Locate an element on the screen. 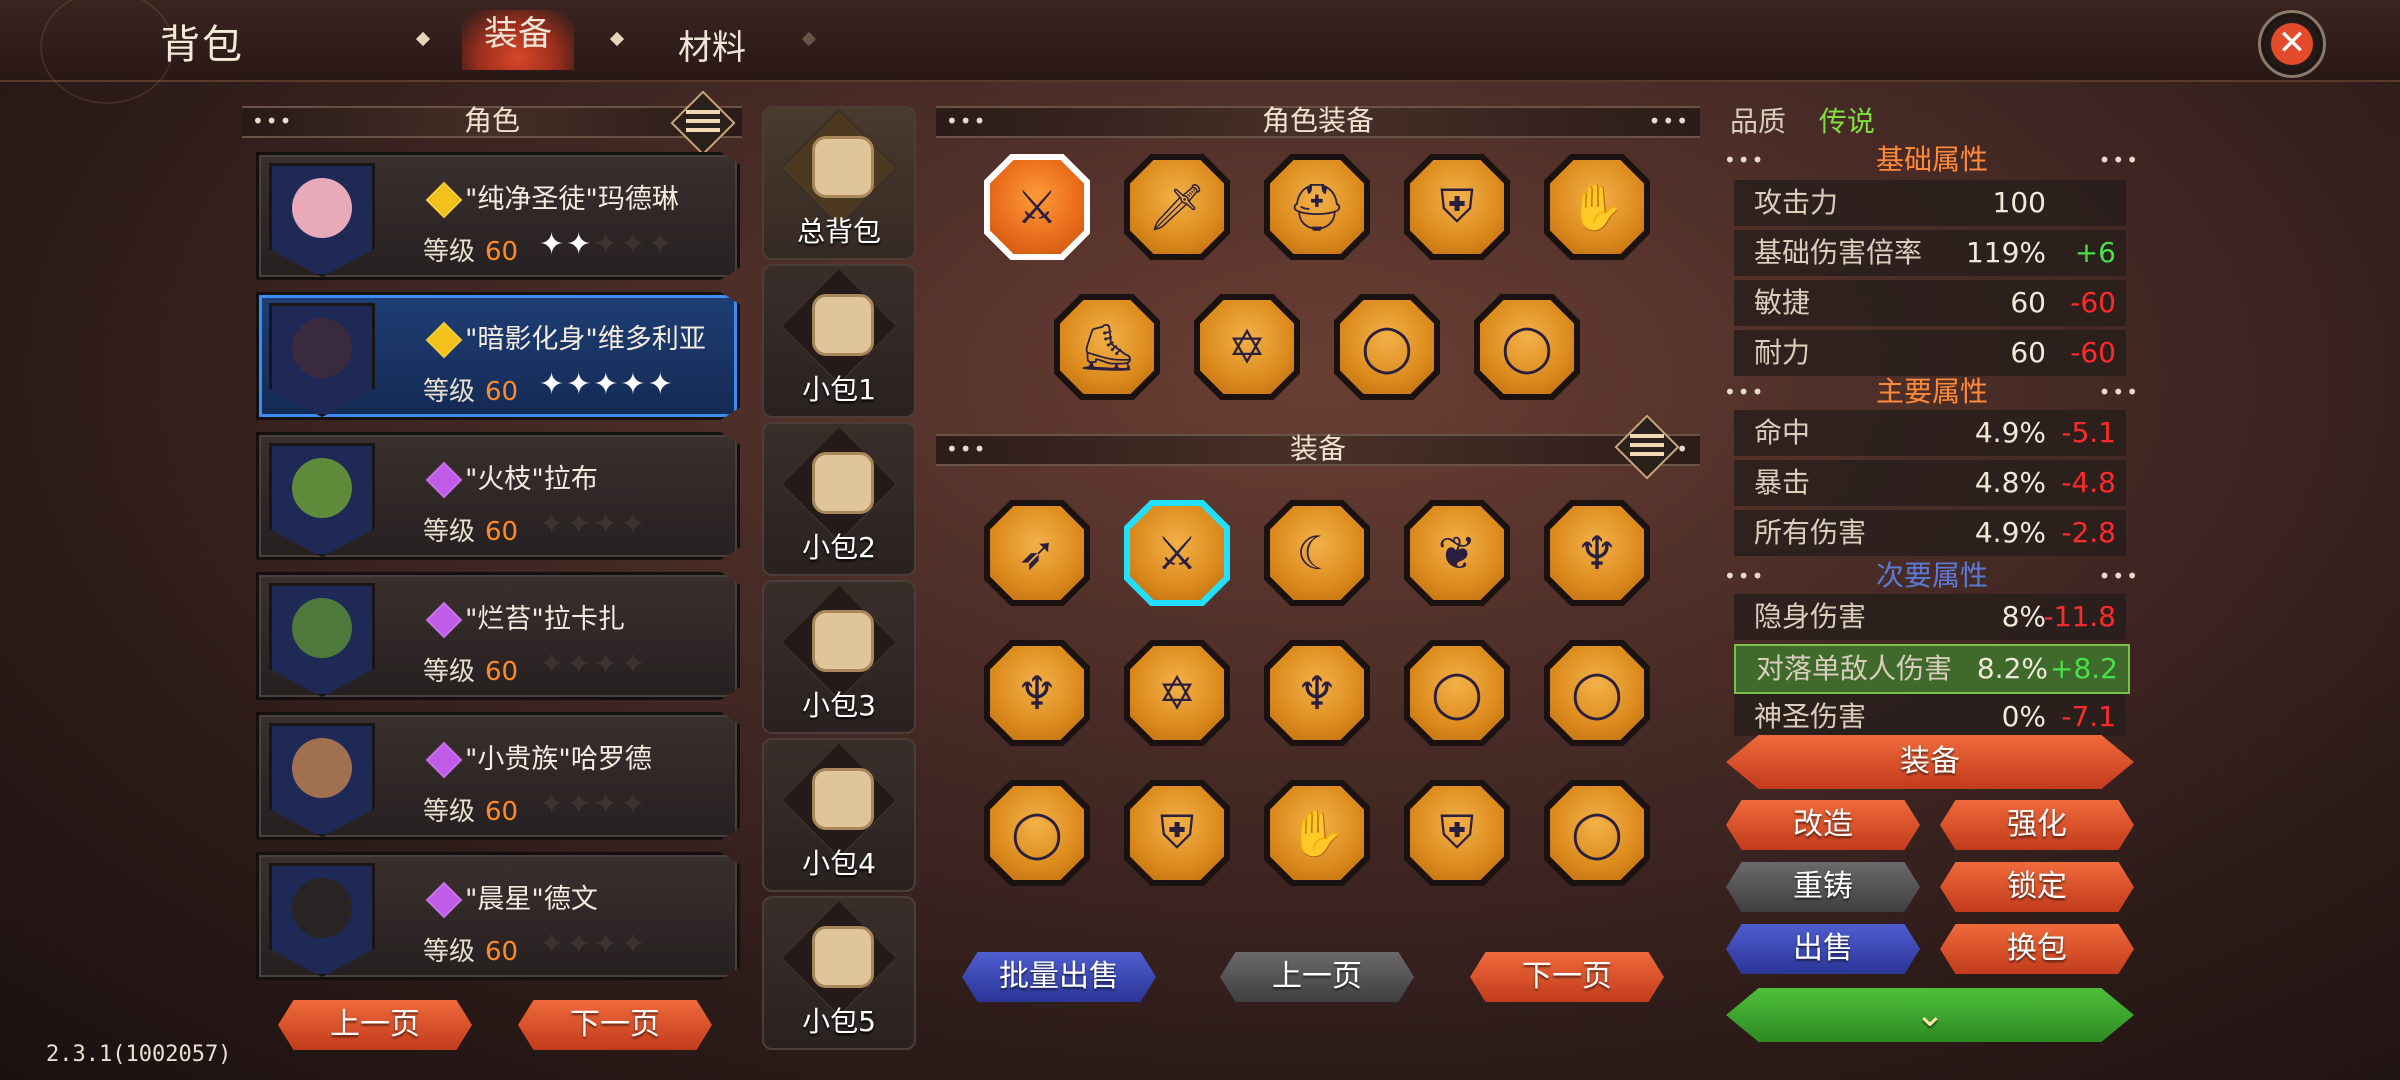 The height and width of the screenshot is (1080, 2400). boots-icon: ⛸ is located at coordinates (1107, 346).